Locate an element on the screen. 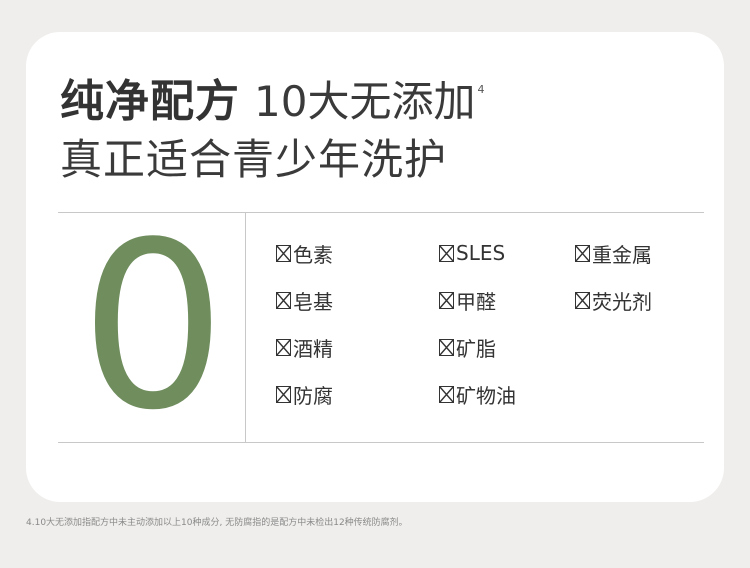 Image resolution: width=750 pixels, height=568 pixels. item-label: 荧光剂 is located at coordinates (622, 301).